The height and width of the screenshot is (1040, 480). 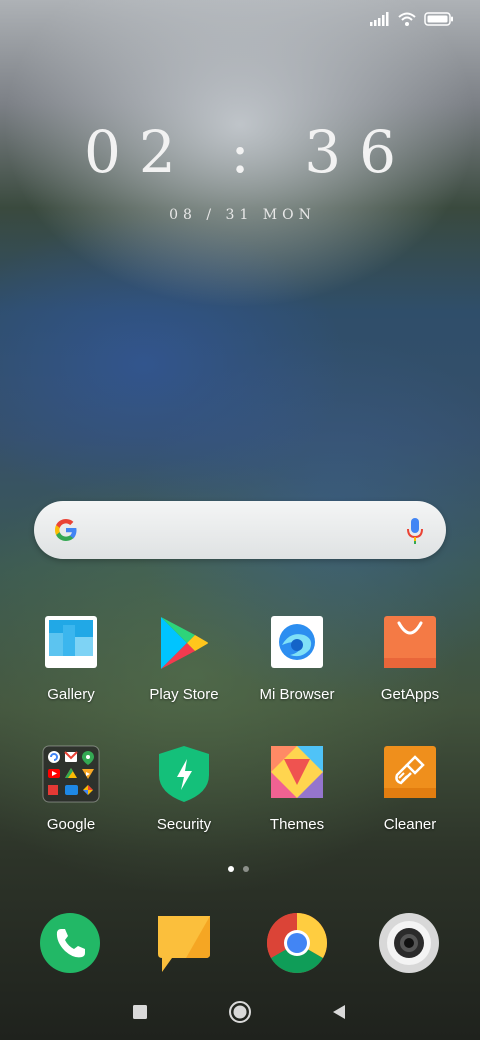 What do you see at coordinates (184, 774) in the screenshot?
I see `security-icon` at bounding box center [184, 774].